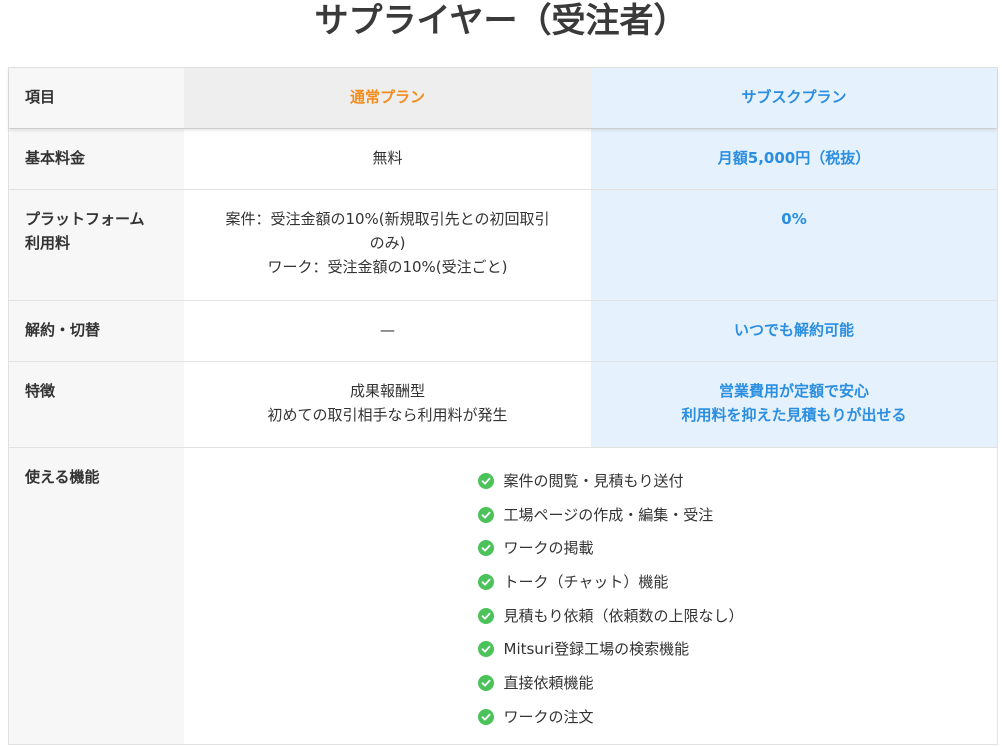  I want to click on table-header-row: 項目 通常プラン サブスクプラン, so click(503, 98).